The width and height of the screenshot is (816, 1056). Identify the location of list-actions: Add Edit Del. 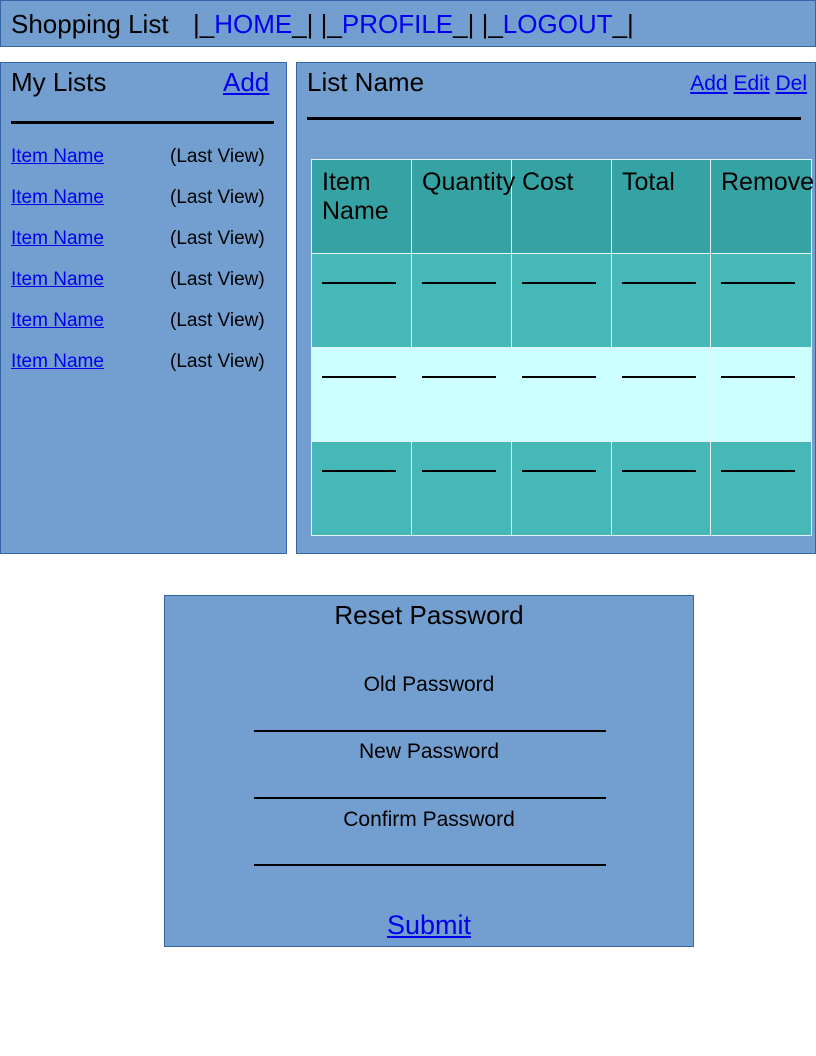
(748, 84).